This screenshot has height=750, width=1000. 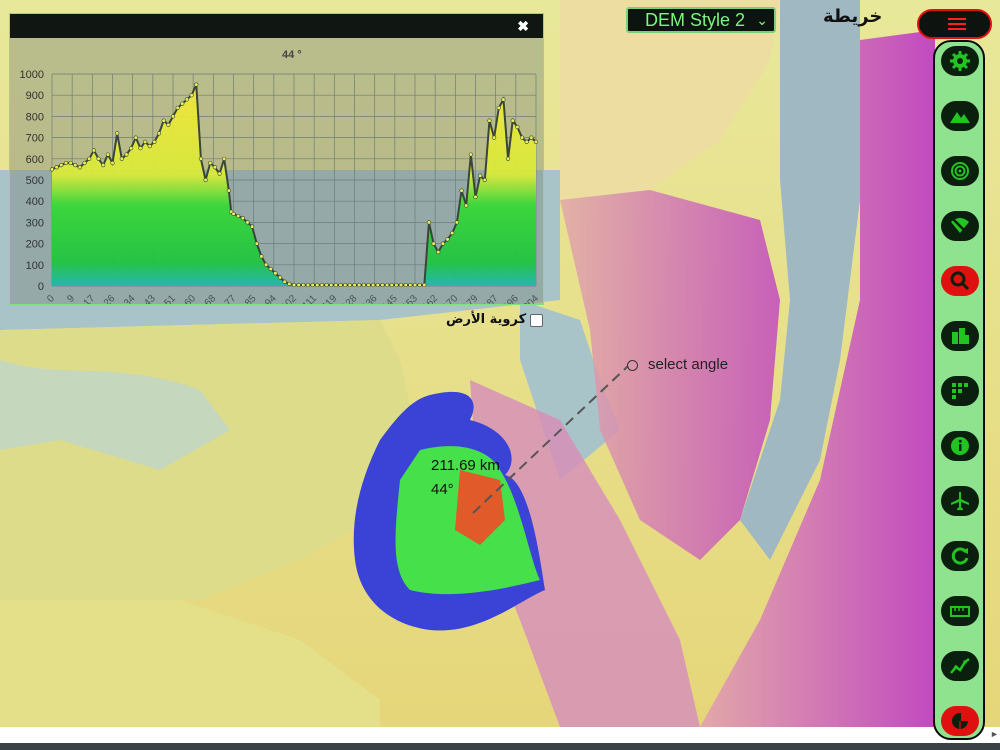 I want to click on menu-button, so click(x=954, y=24).